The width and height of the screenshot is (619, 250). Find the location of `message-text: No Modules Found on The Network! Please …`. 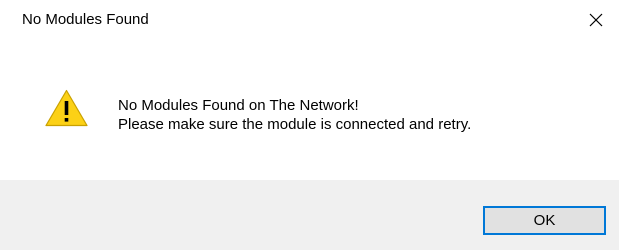

message-text: No Modules Found on The Network! Please … is located at coordinates (294, 115).